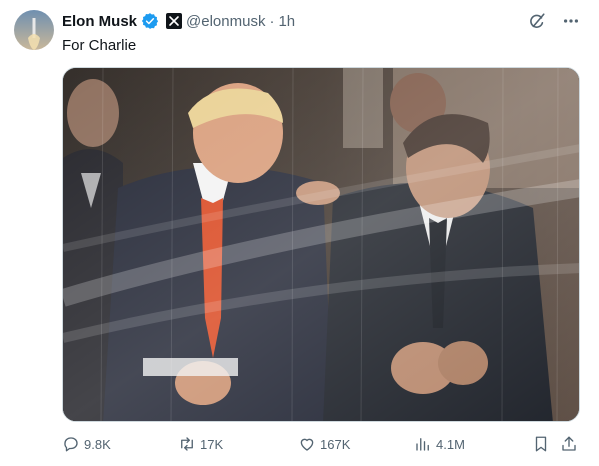  I want to click on post-header: Elon Musk @elonmusk · 1h, so click(178, 21).